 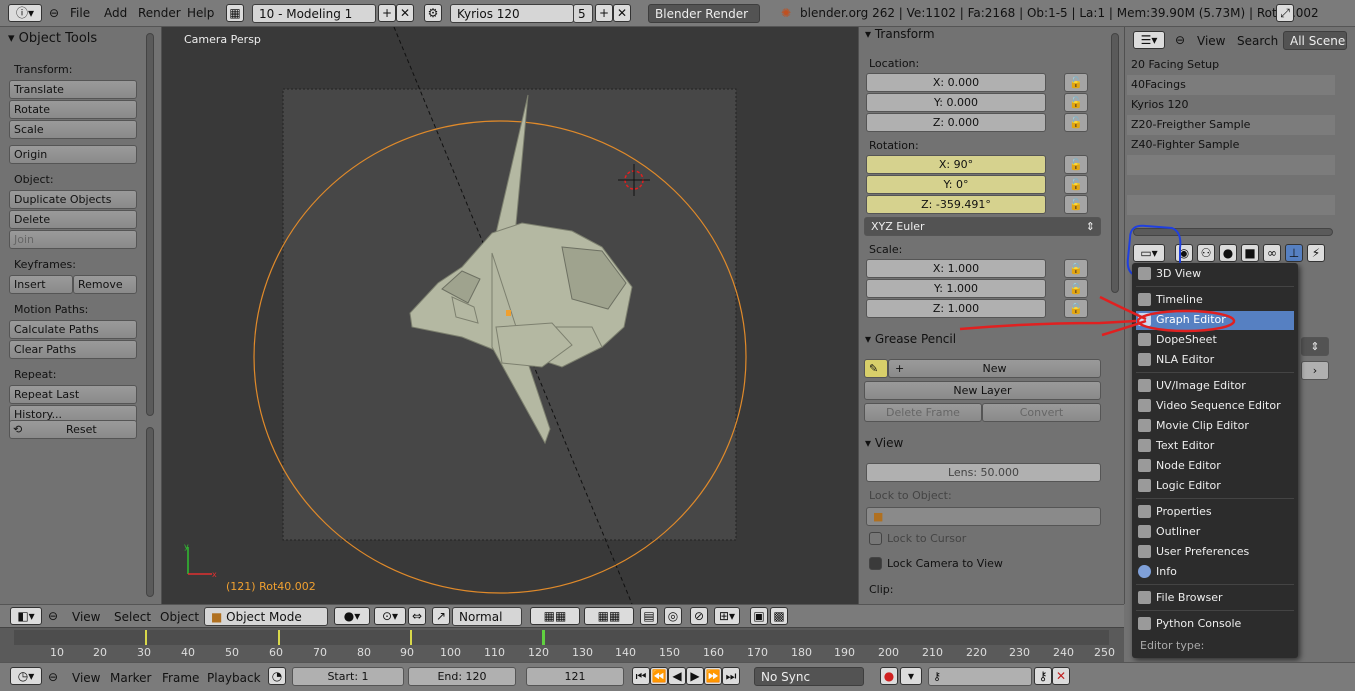 I want to click on join-button: Join, so click(x=73, y=239).